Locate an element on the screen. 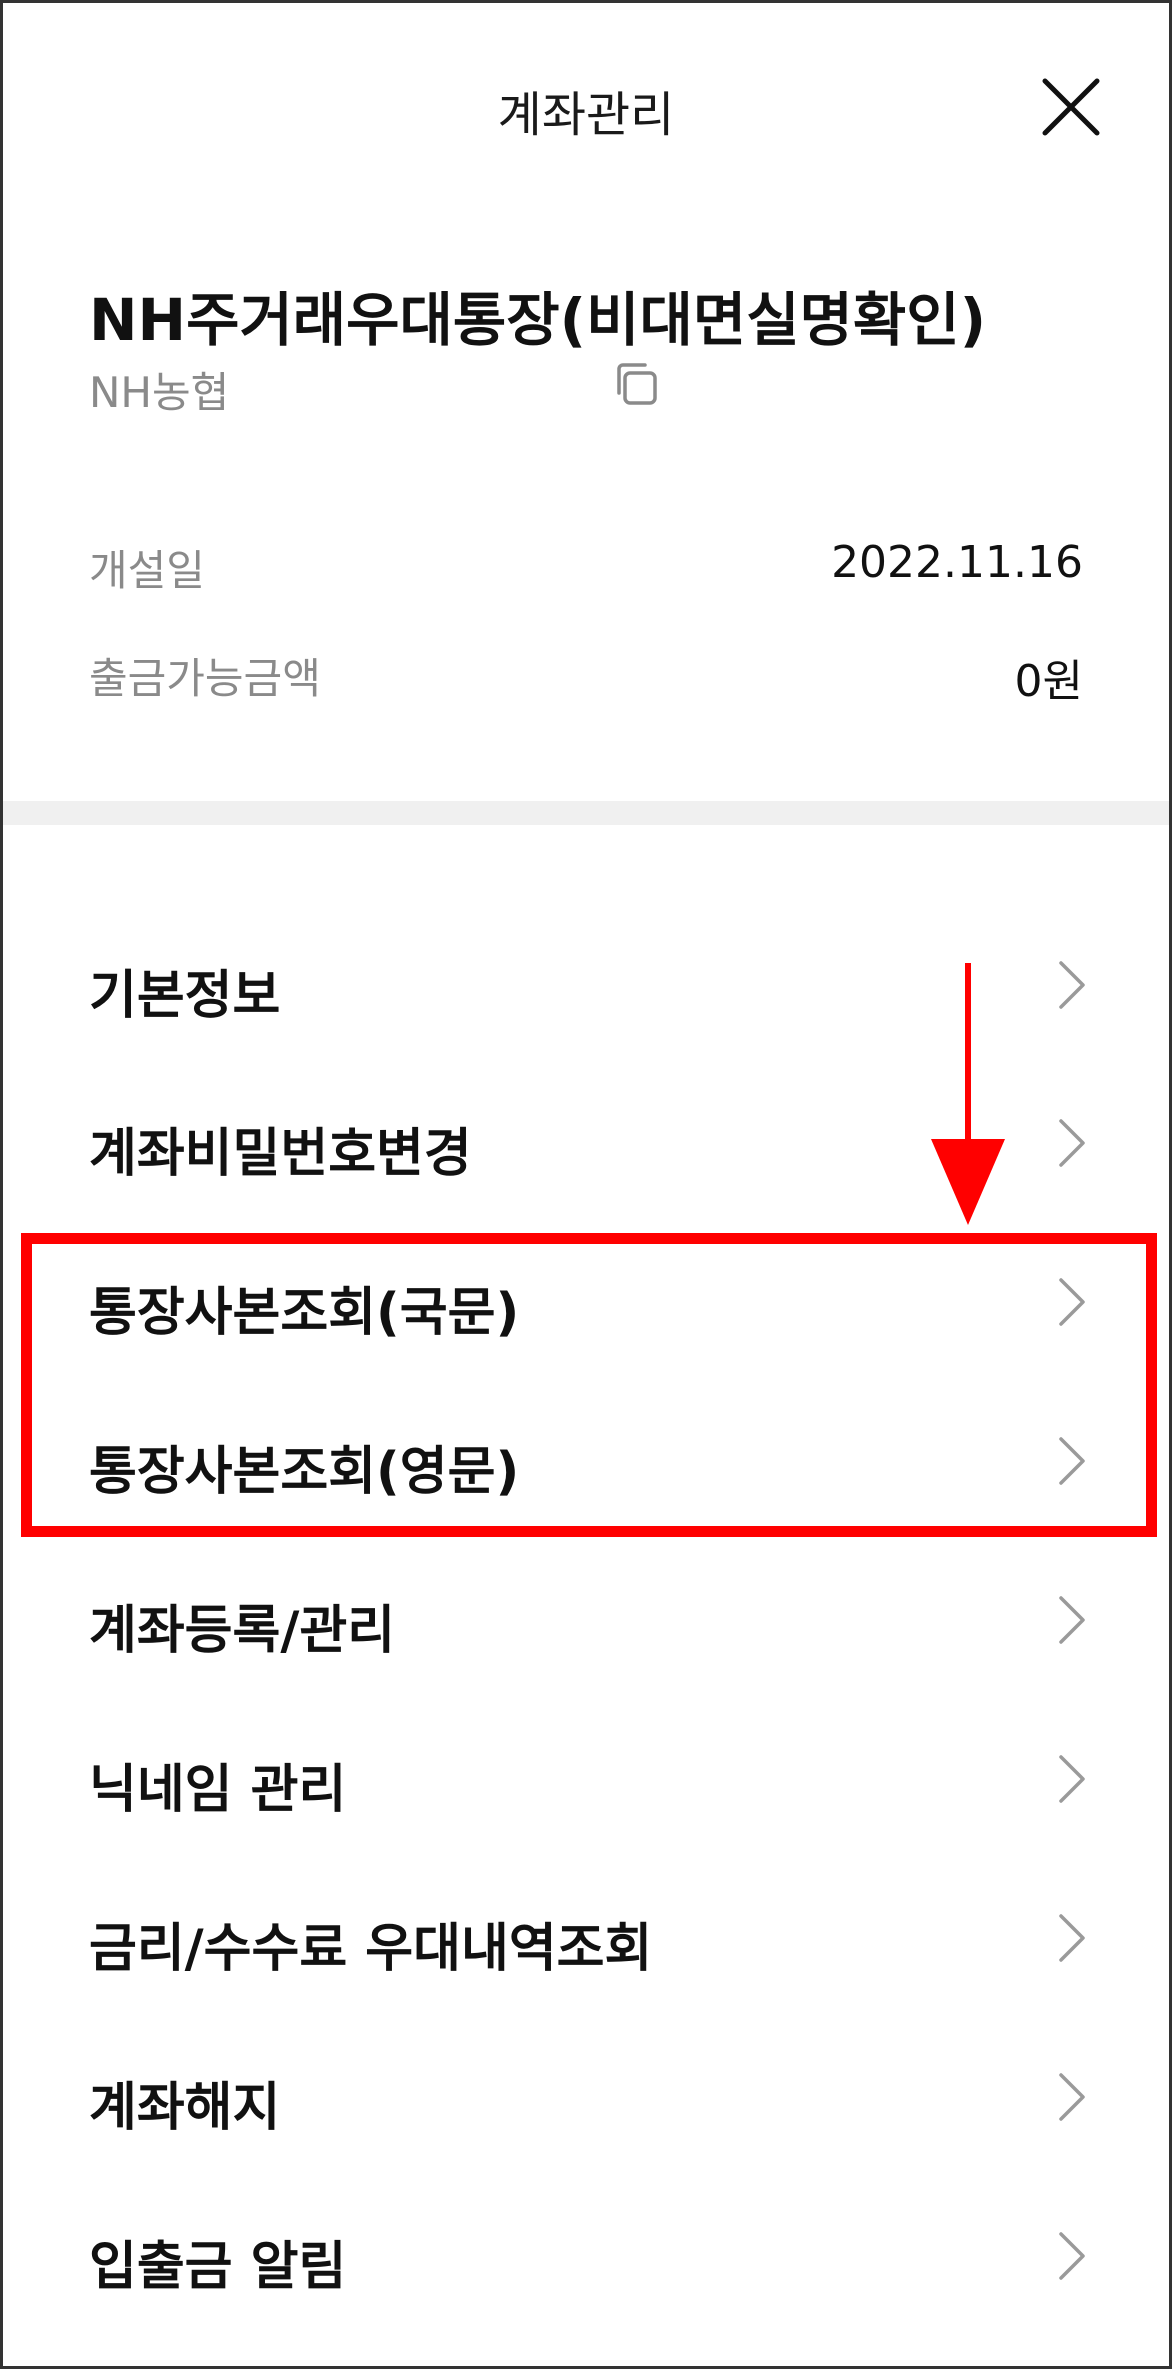 The image size is (1172, 2369). account-name: NH주거래우대통장(비대면실명확인) is located at coordinates (538, 320).